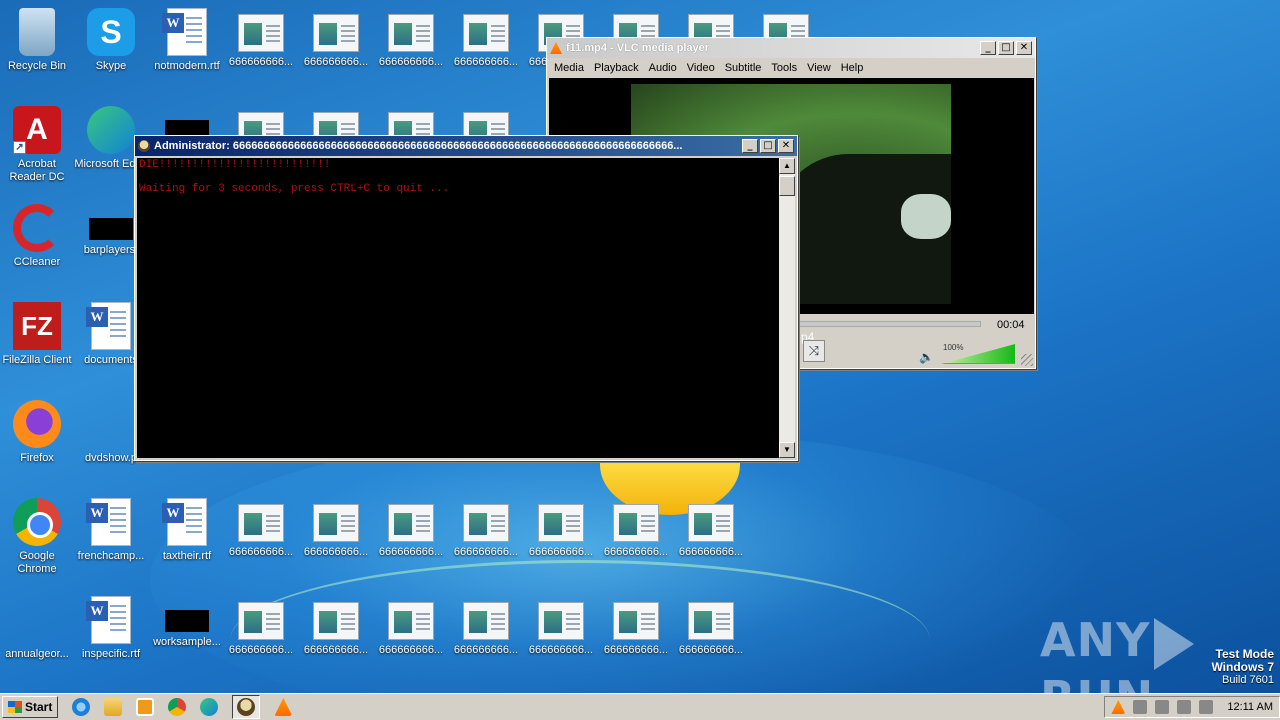 The width and height of the screenshot is (1280, 720). What do you see at coordinates (37, 326) in the screenshot?
I see `filezilla-icon: FZ` at bounding box center [37, 326].